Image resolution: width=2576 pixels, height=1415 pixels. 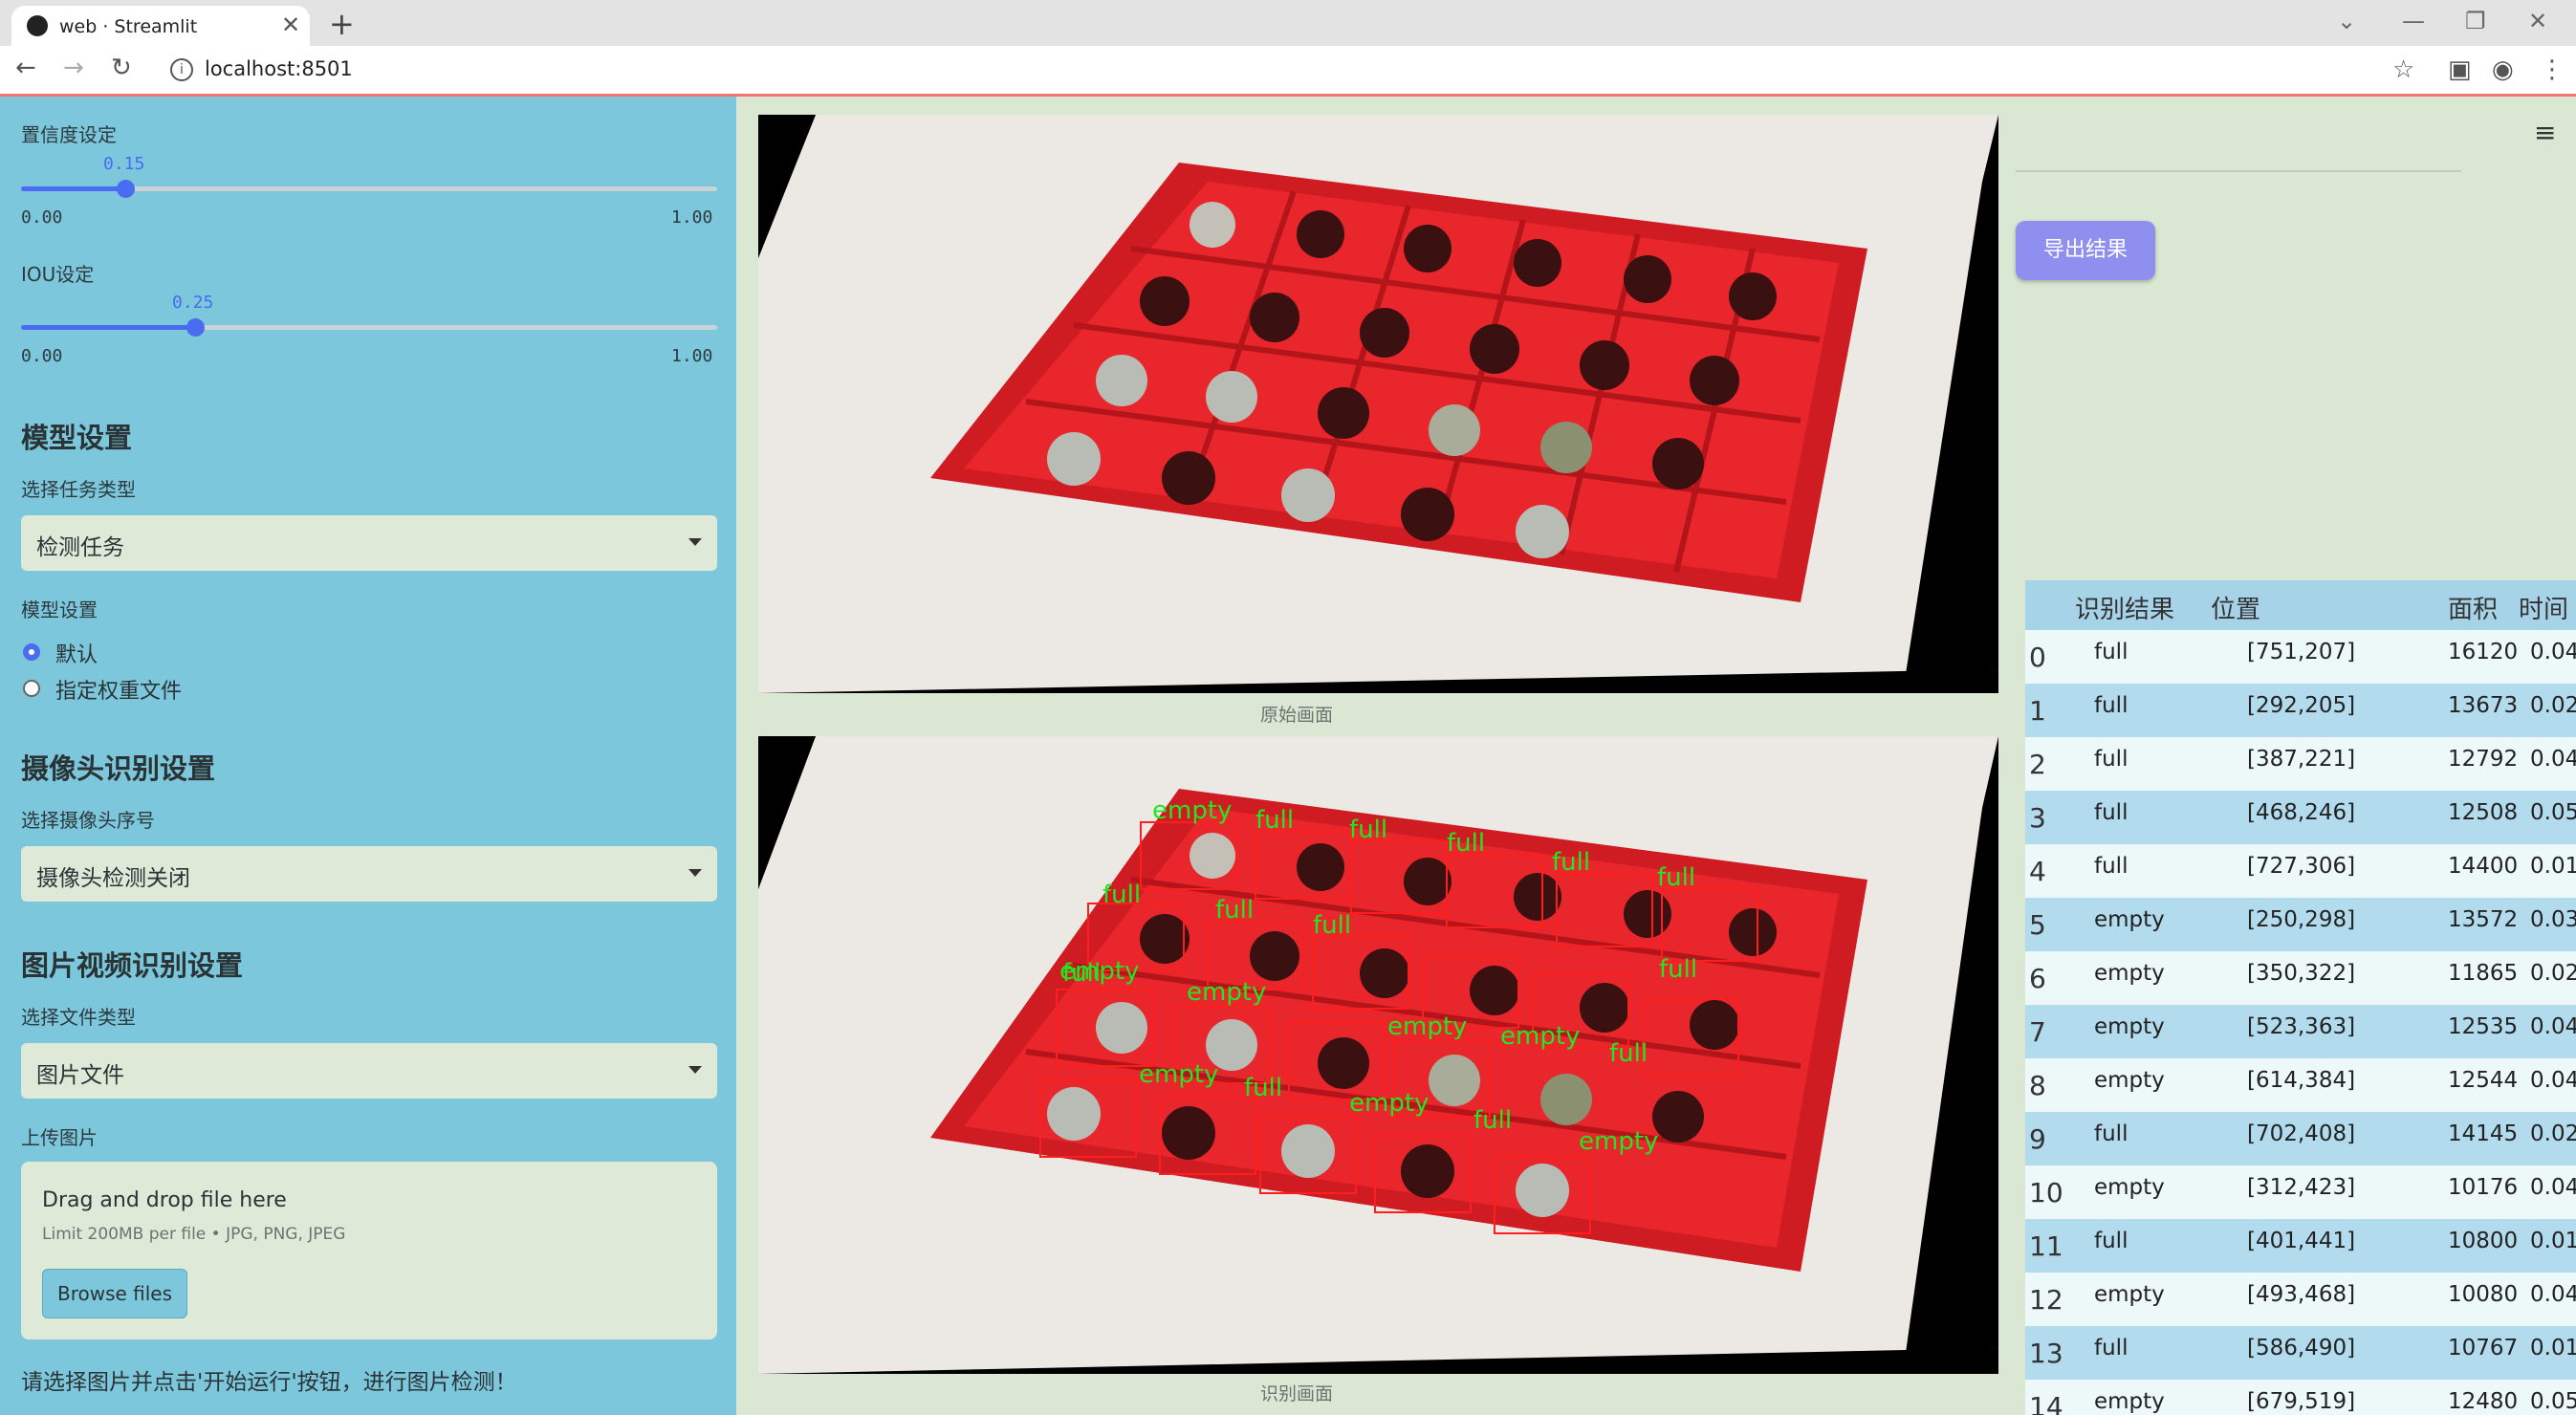 What do you see at coordinates (695, 1070) in the screenshot?
I see `chevron-down-icon` at bounding box center [695, 1070].